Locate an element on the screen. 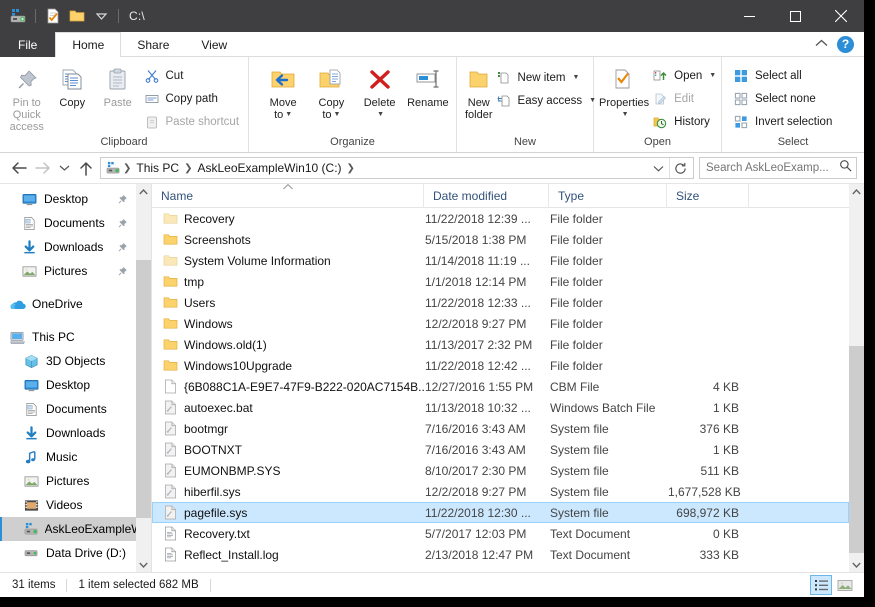 The image size is (875, 607). forward-button is located at coordinates (43, 168).